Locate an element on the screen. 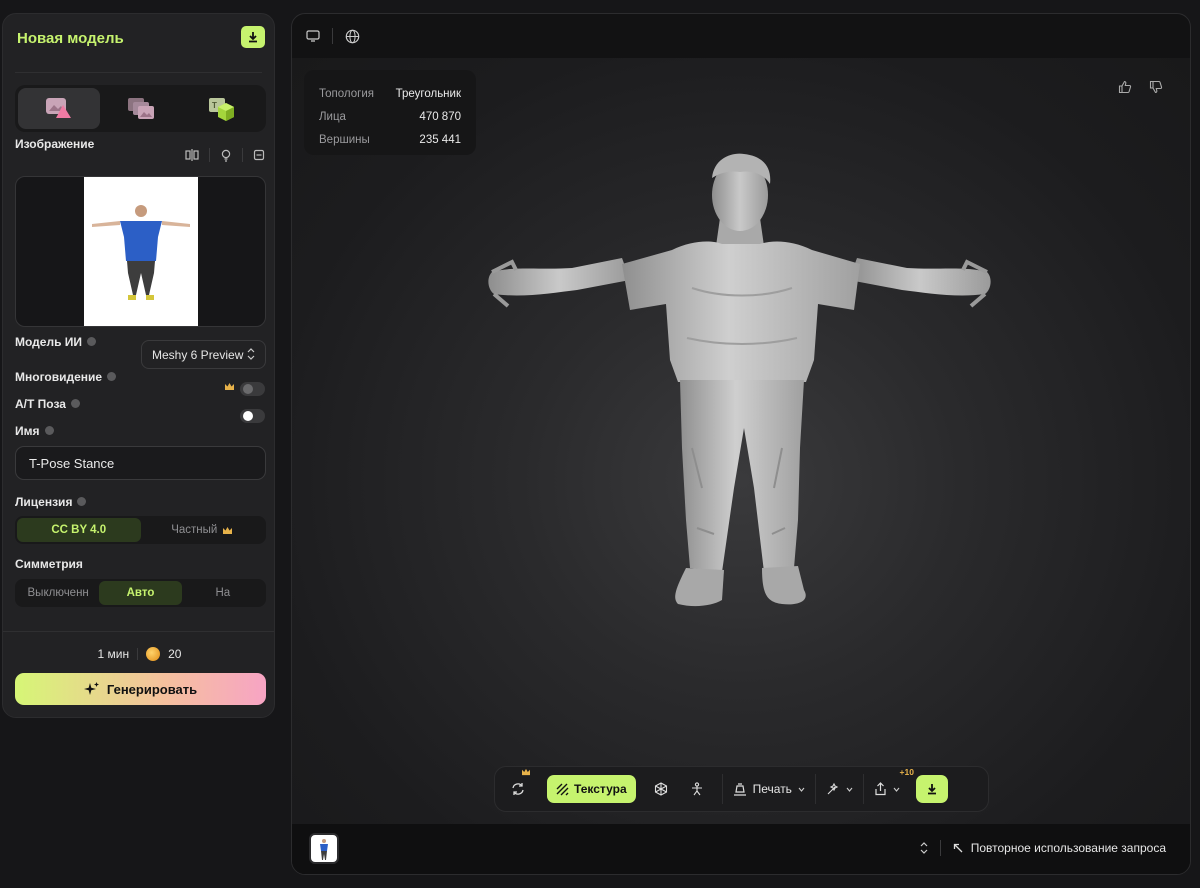 The image size is (1200, 888). image-to-3d-icon is located at coordinates (58, 107).